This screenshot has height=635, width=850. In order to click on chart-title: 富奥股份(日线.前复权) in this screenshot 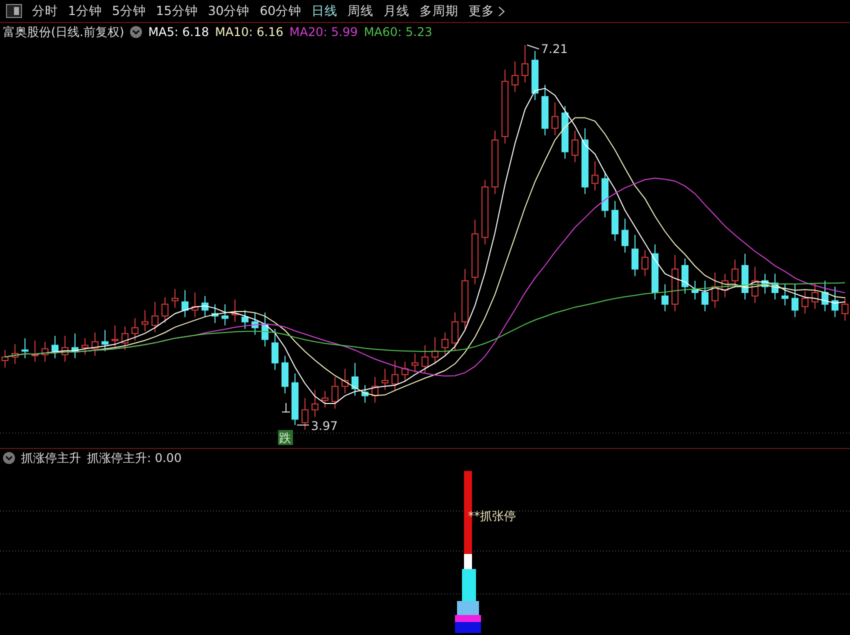, I will do `click(63, 32)`.